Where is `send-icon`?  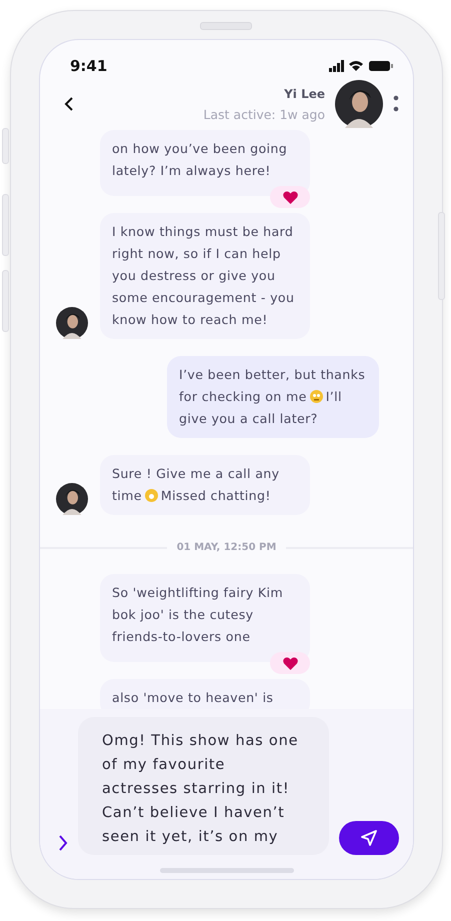
send-icon is located at coordinates (369, 838).